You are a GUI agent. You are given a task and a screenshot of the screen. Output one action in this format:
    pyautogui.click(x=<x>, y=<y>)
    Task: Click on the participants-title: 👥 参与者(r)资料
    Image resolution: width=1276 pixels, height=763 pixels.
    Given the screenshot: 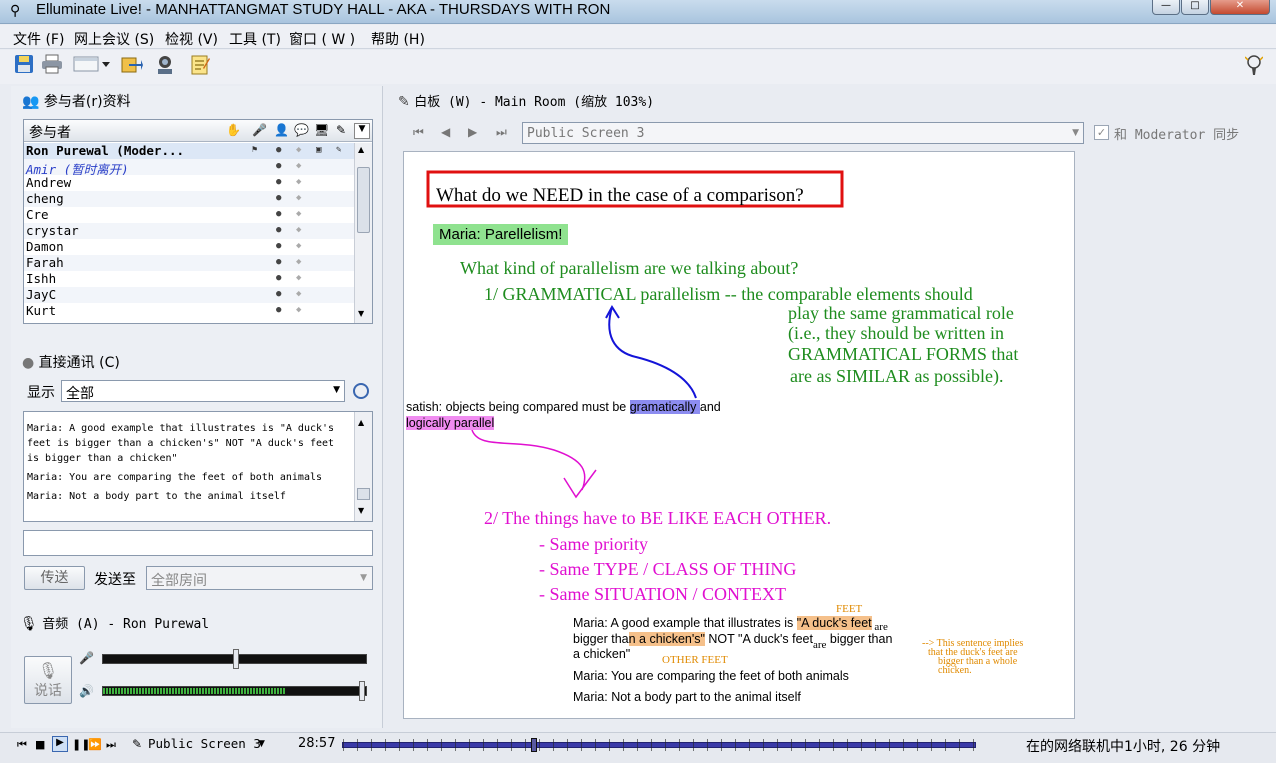 What is the action you would take?
    pyautogui.click(x=76, y=101)
    